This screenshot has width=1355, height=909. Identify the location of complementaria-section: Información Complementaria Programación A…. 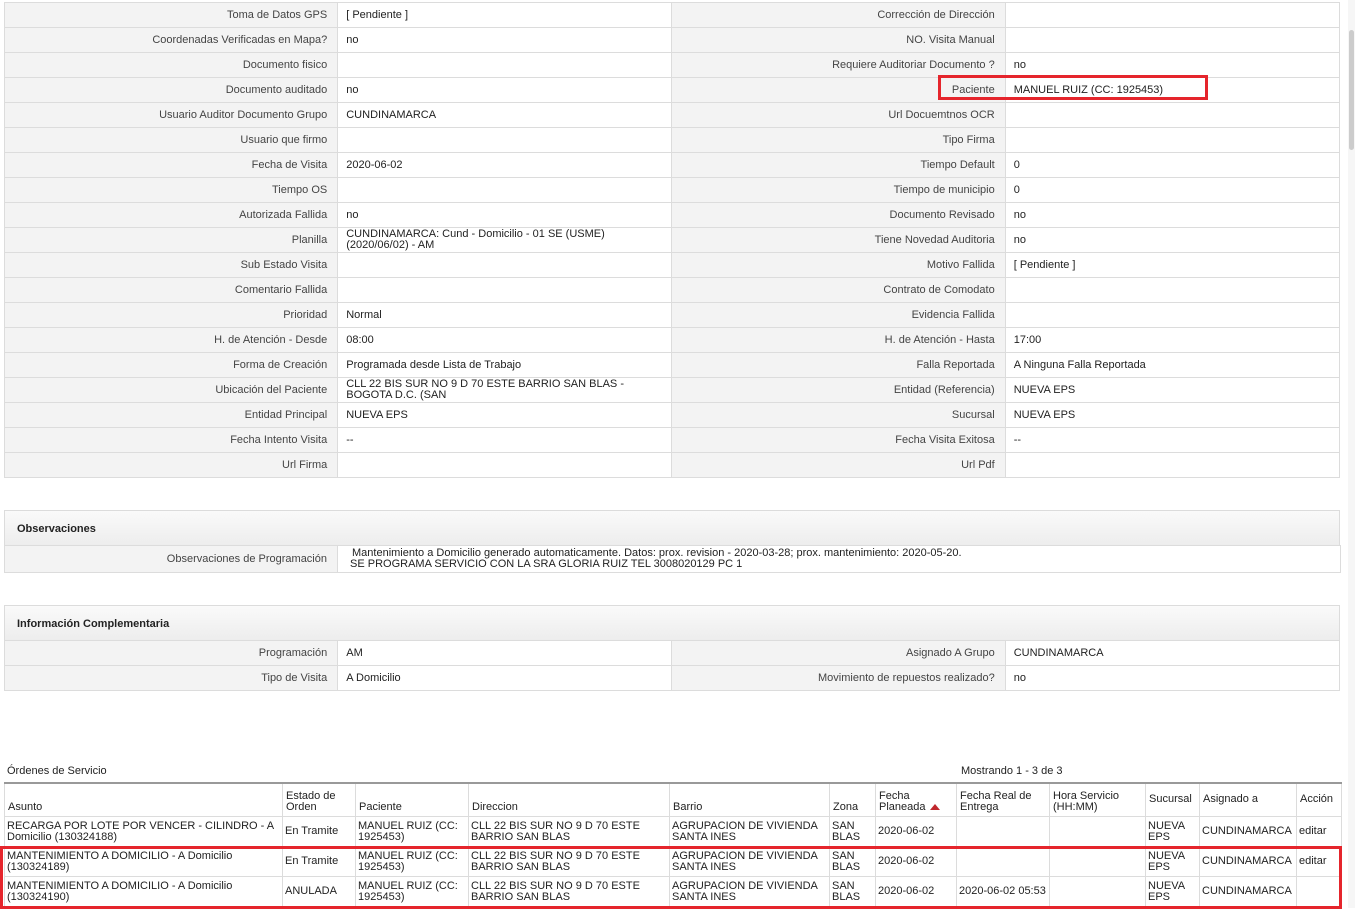
(672, 648).